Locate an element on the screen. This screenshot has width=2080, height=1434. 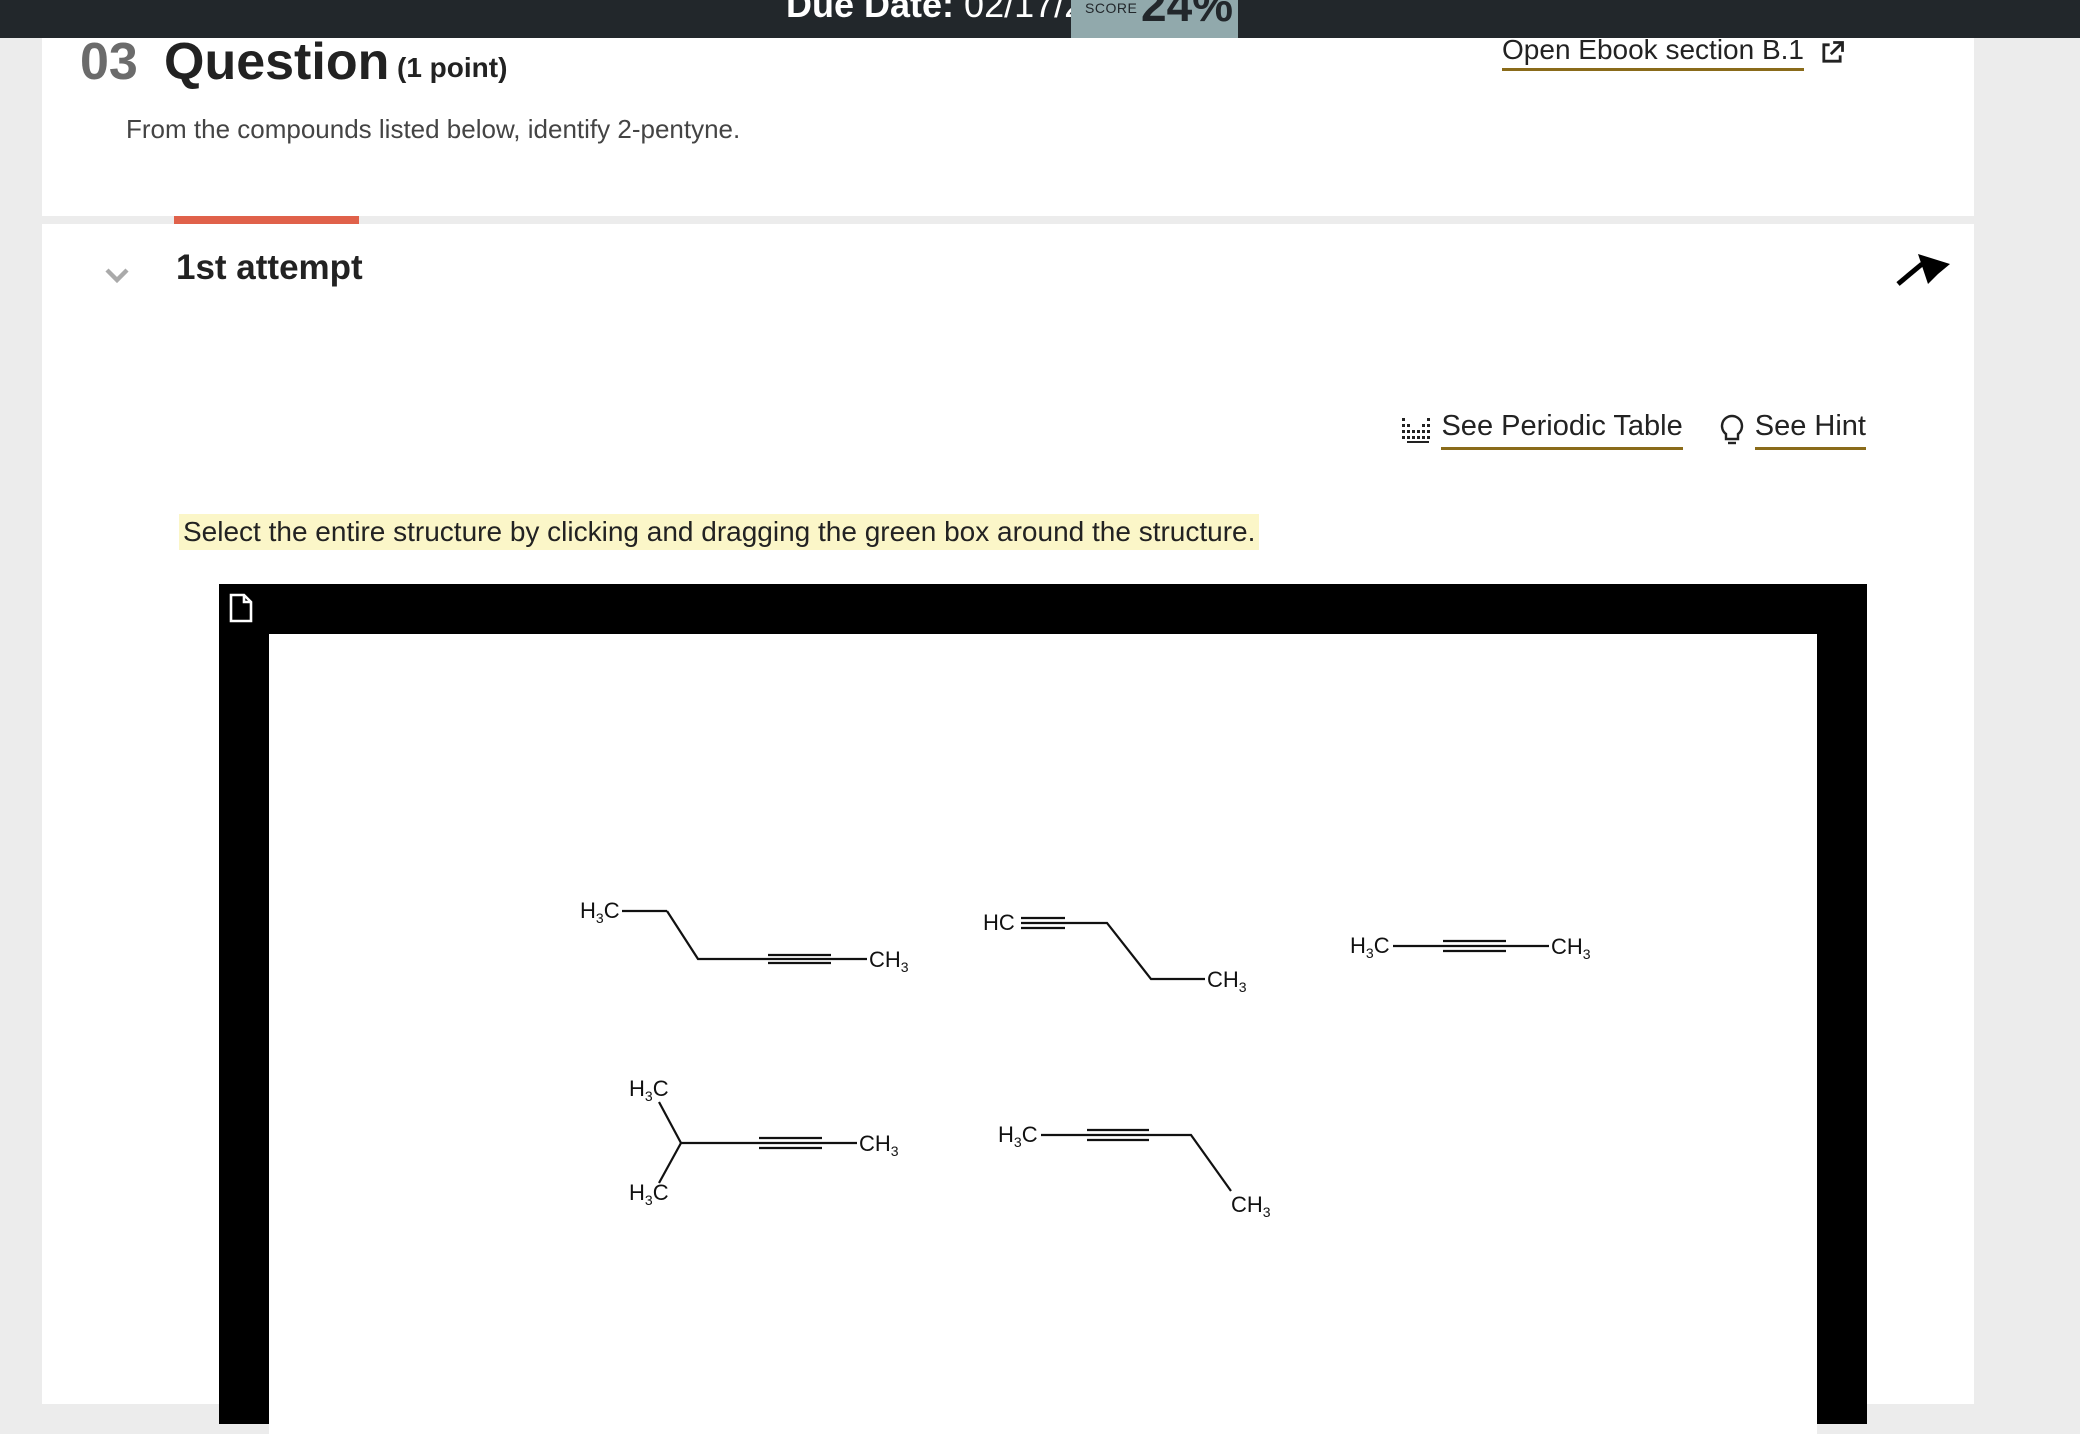
attempt-label: 1st attempt is located at coordinates (269, 268).